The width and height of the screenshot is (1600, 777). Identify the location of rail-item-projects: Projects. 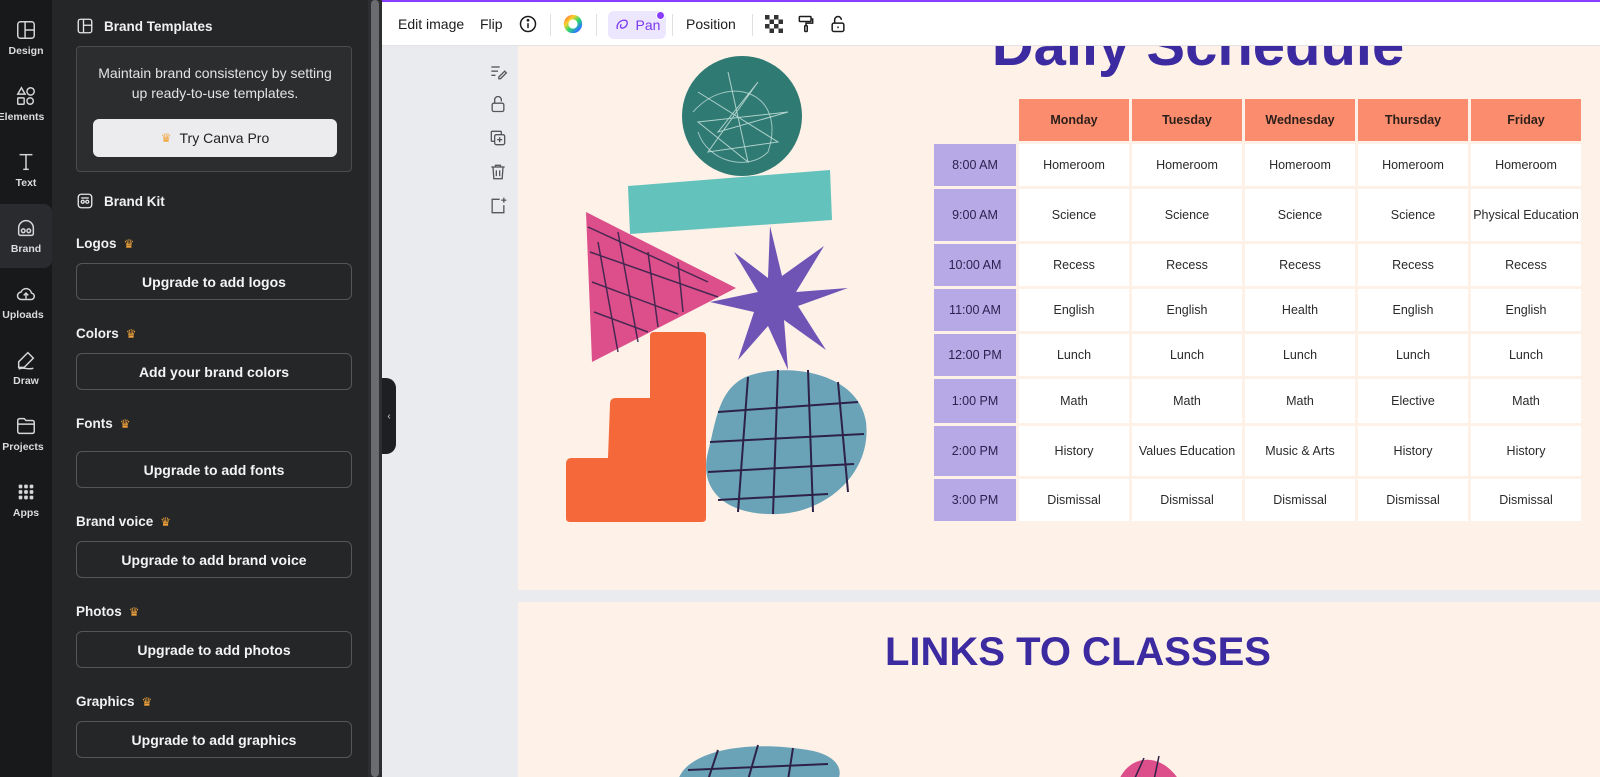
(26, 434).